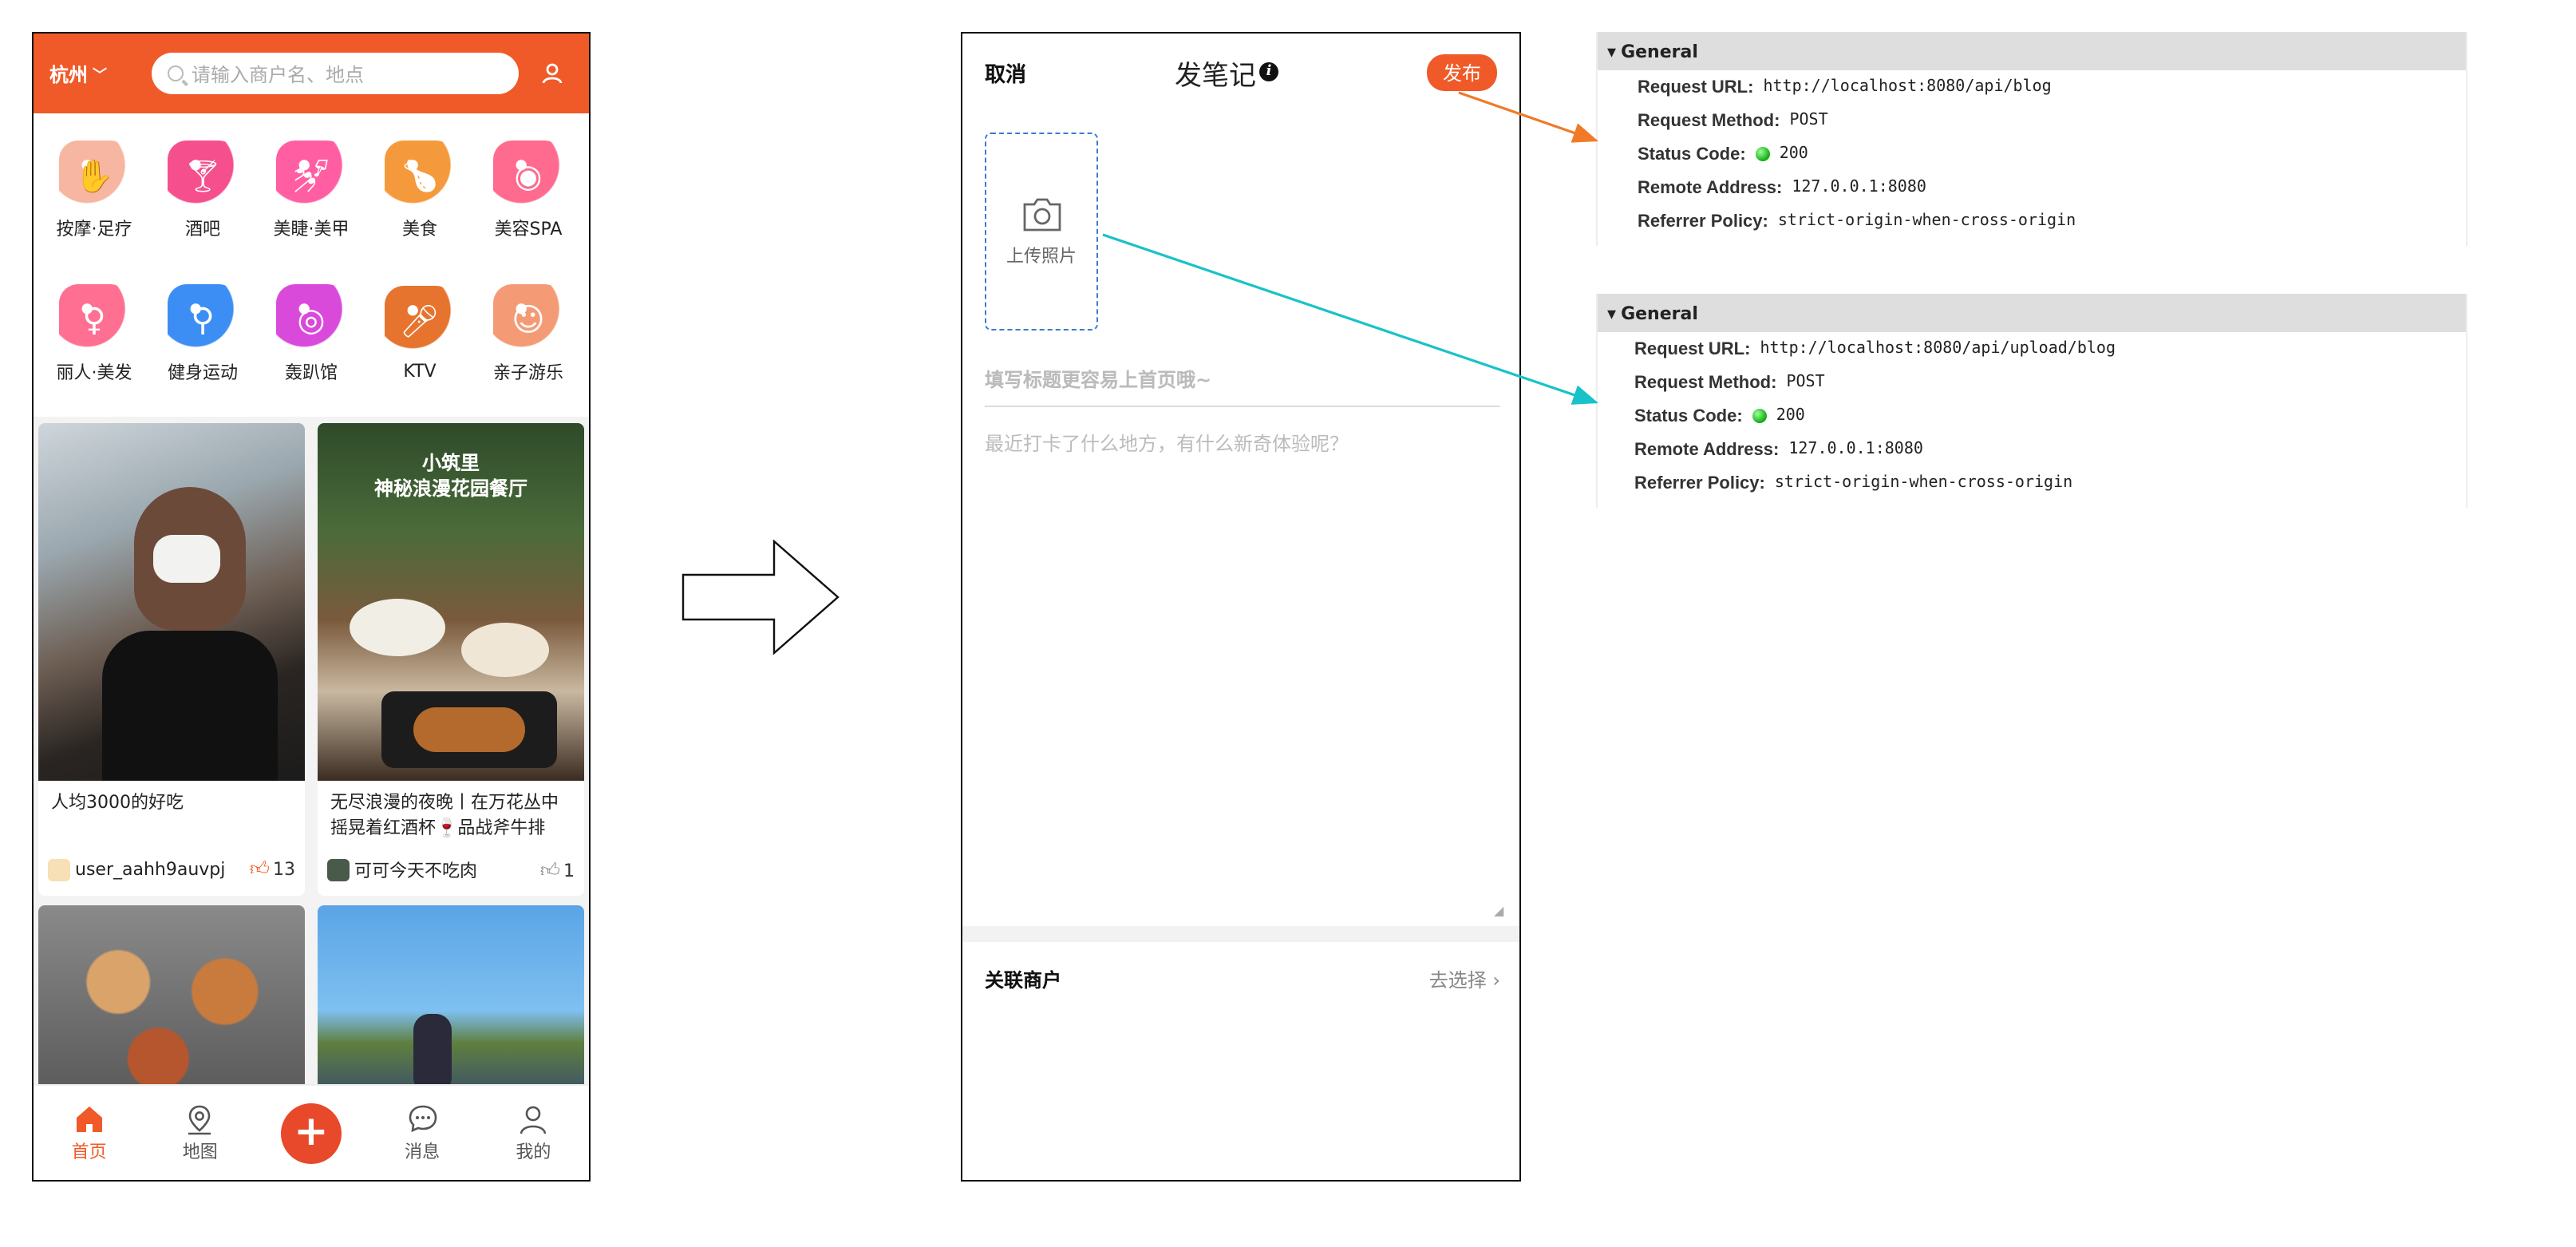 The image size is (2576, 1247). Describe the element at coordinates (1793, 154) in the screenshot. I see `header-value: 200` at that location.